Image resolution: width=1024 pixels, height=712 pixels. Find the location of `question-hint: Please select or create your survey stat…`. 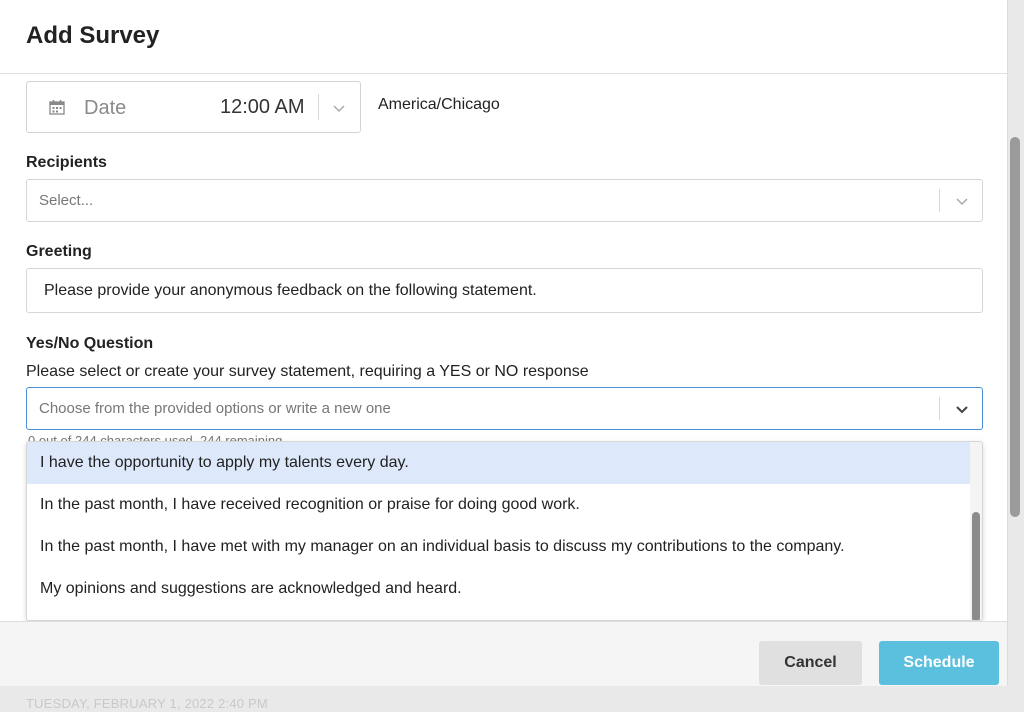

question-hint: Please select or create your survey stat… is located at coordinates (307, 371).